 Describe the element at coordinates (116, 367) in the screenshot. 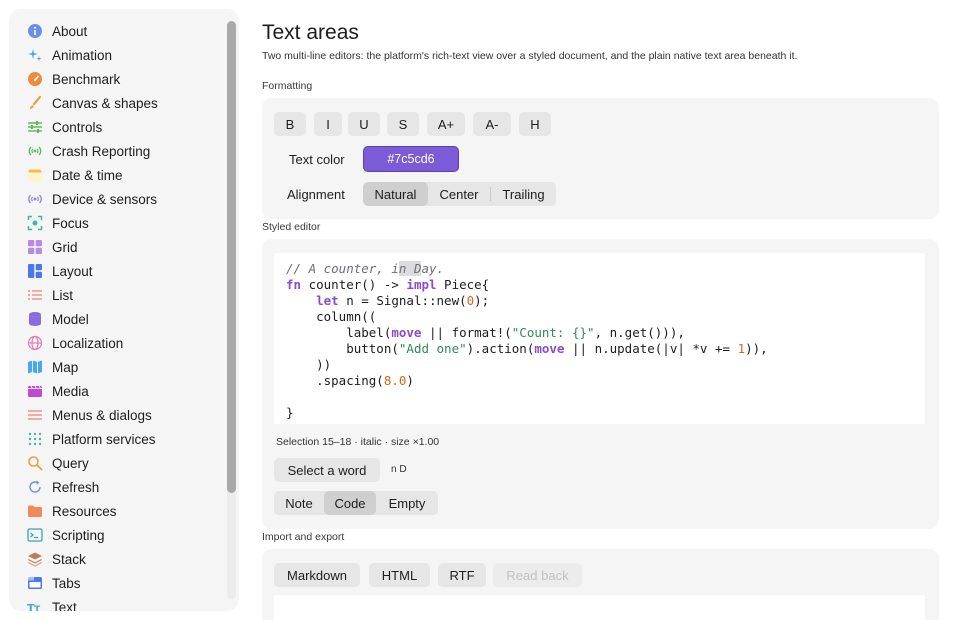

I see `sidebar-item-map: Map` at that location.